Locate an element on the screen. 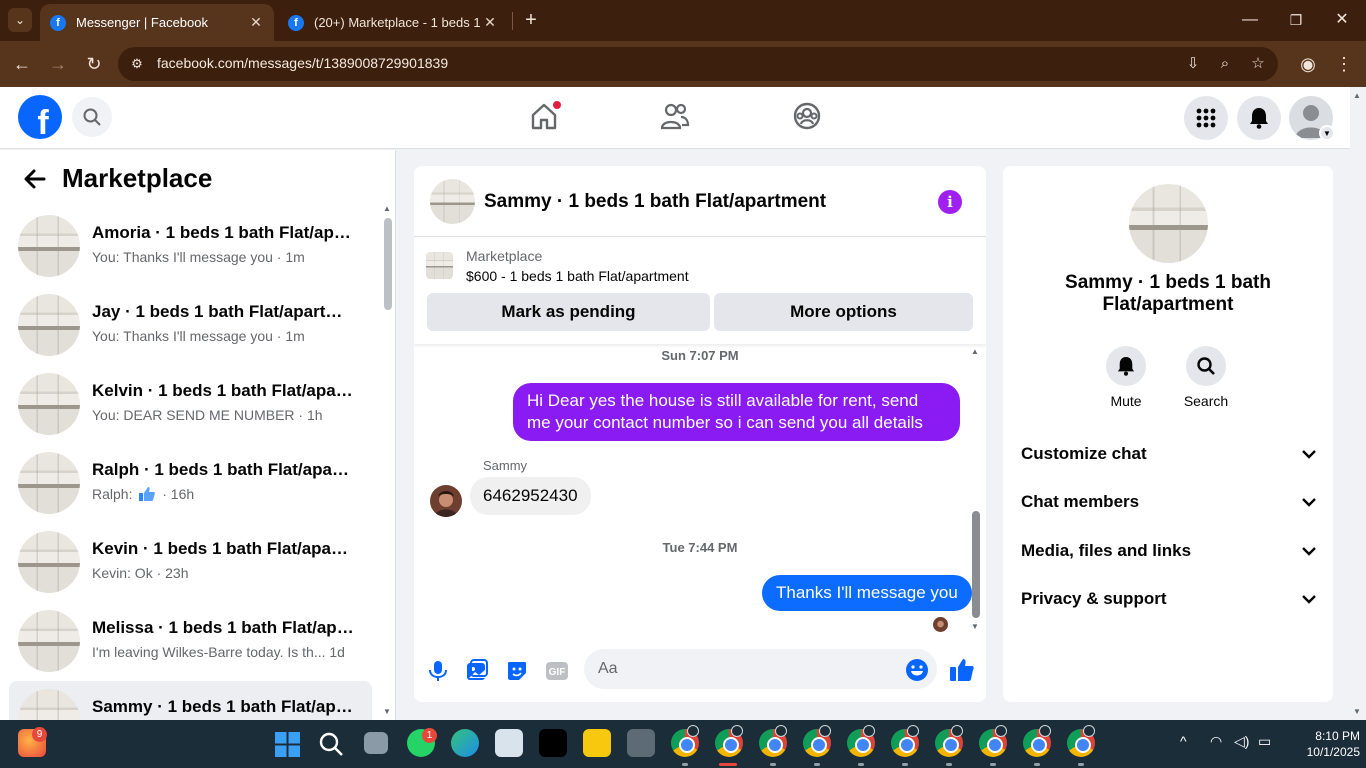 The image size is (1366, 768). url-text: facebook.com/messages/t/1389008729901839 is located at coordinates (302, 63).